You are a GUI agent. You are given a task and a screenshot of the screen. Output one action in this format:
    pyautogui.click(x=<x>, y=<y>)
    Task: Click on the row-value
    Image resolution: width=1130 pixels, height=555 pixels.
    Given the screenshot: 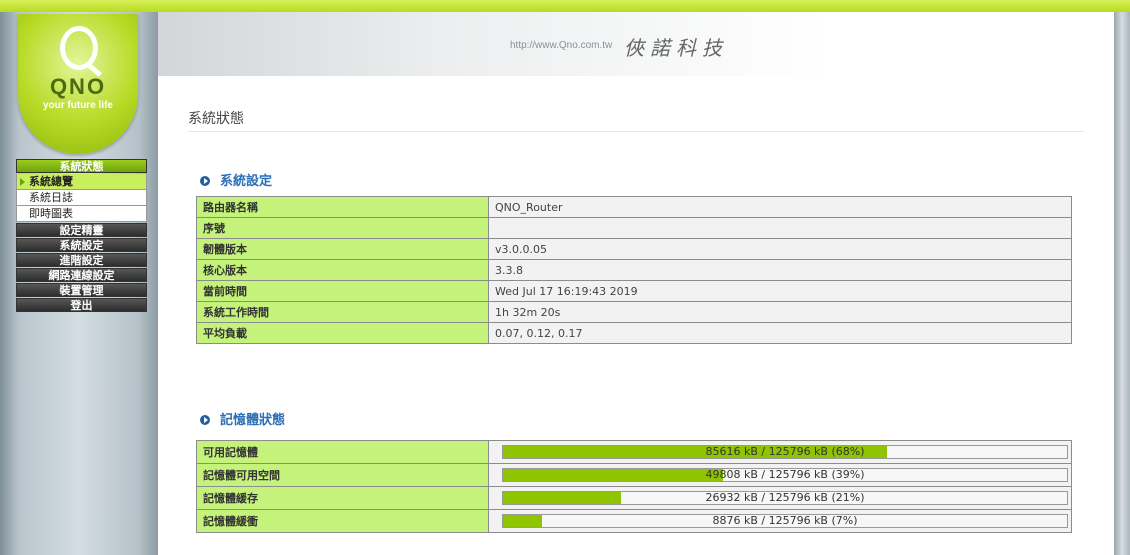 What is the action you would take?
    pyautogui.click(x=780, y=228)
    